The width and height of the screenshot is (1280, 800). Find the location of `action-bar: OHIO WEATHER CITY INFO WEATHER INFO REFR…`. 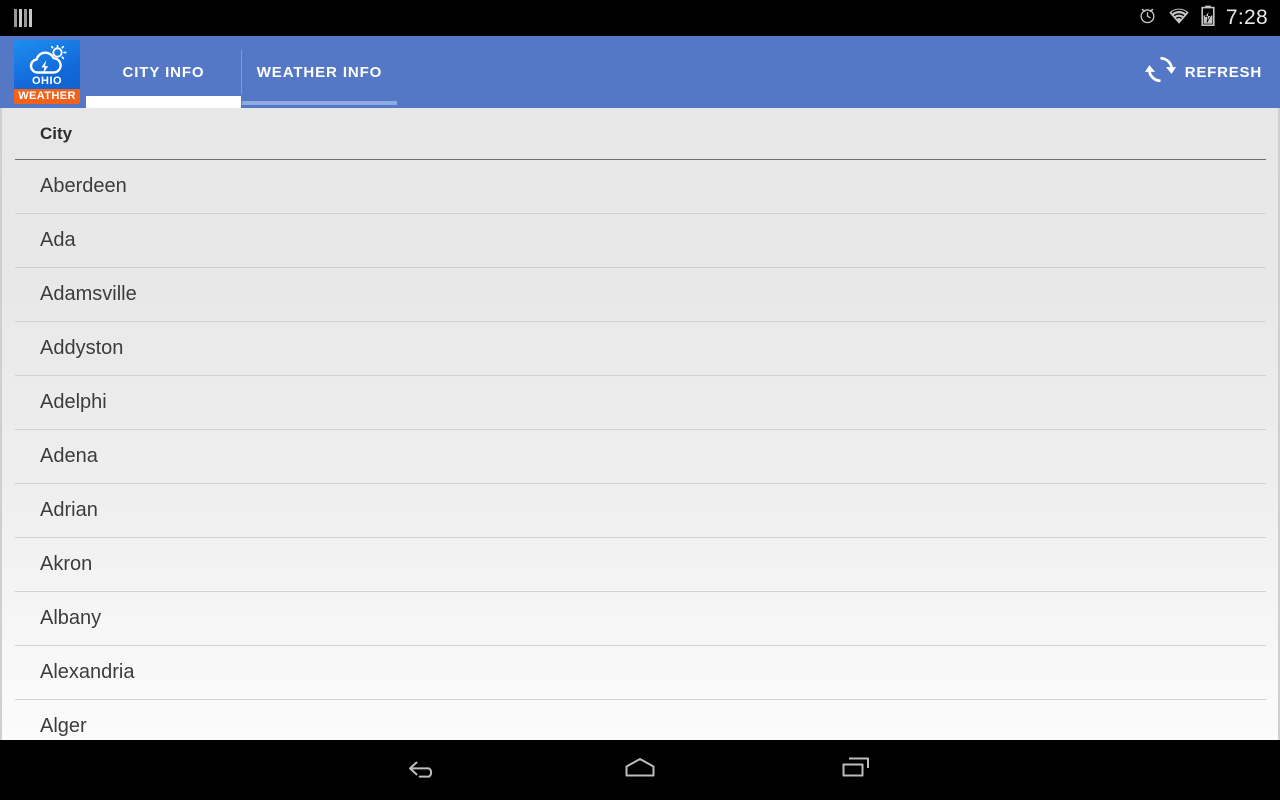

action-bar: OHIO WEATHER CITY INFO WEATHER INFO REFR… is located at coordinates (640, 72).